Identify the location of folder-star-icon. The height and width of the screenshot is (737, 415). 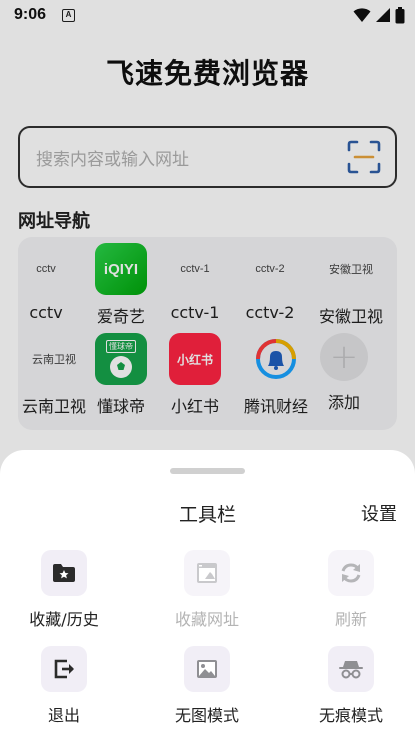
(64, 573).